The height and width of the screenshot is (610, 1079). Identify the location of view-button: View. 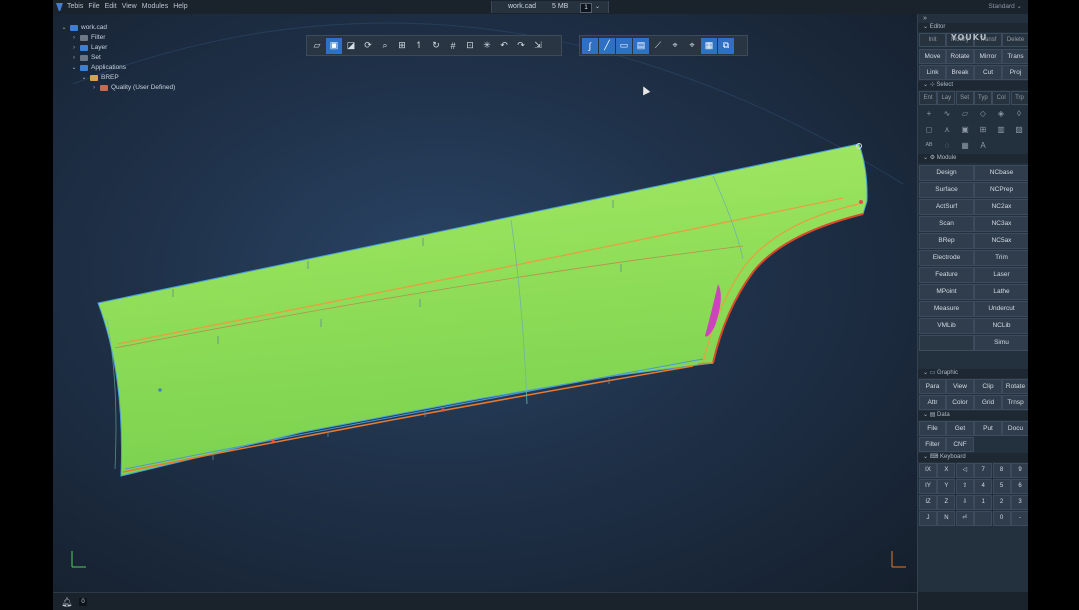
(960, 386).